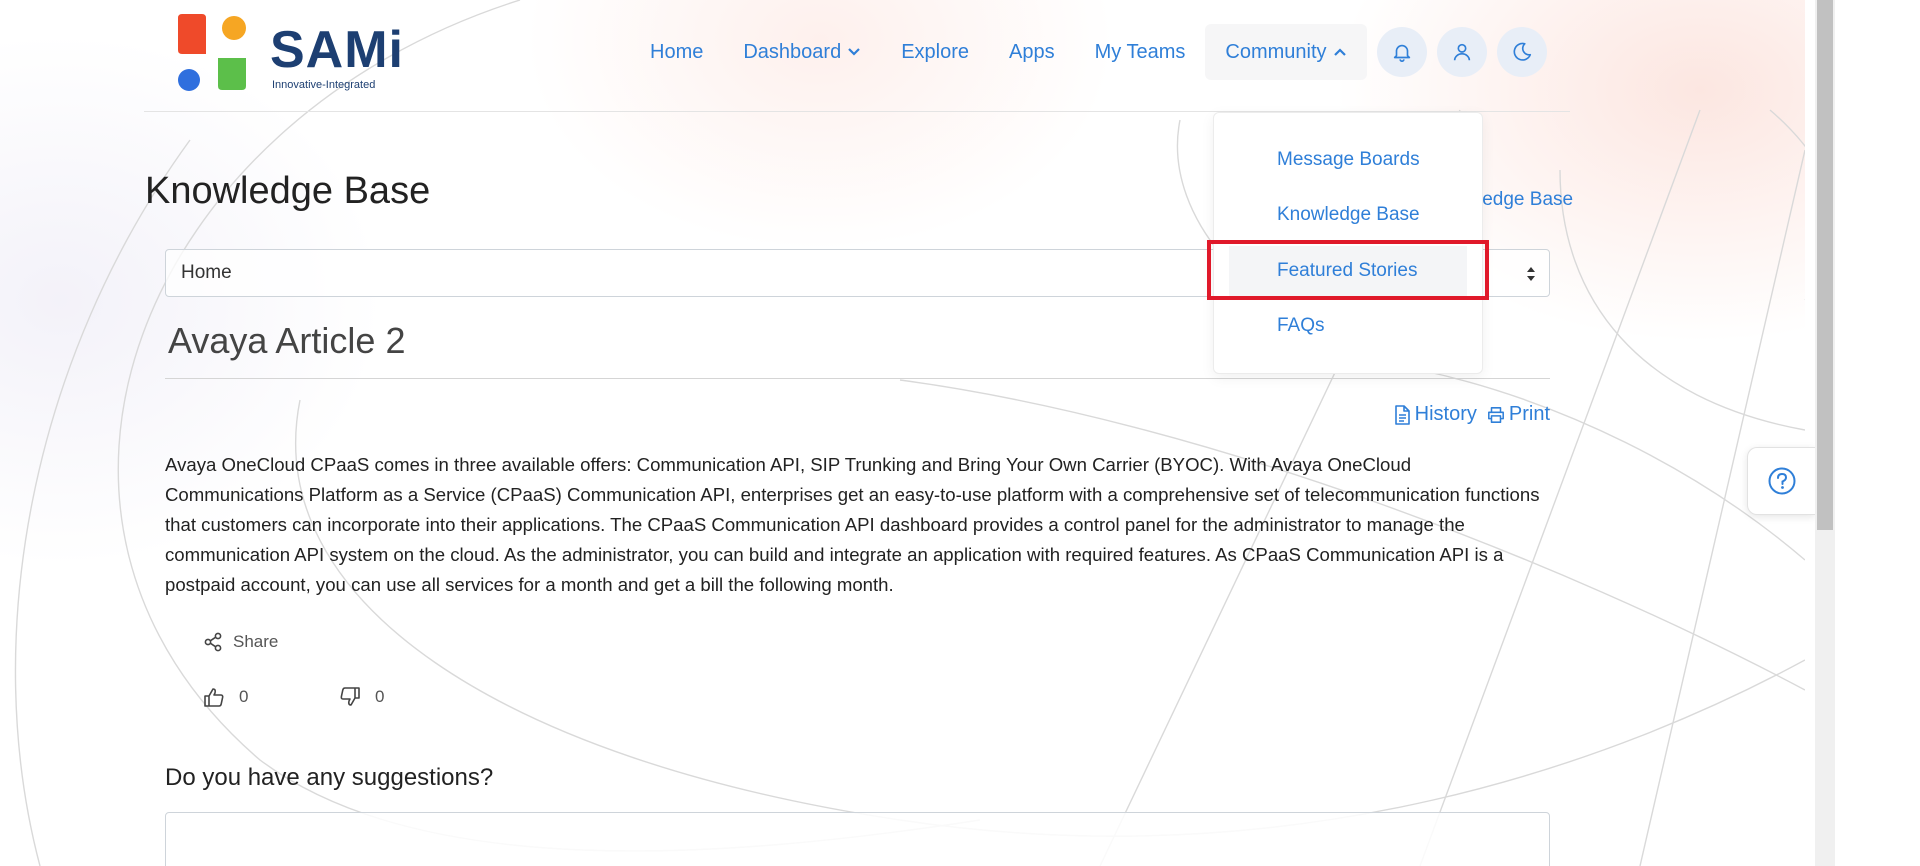 The image size is (1920, 866). What do you see at coordinates (337, 50) in the screenshot?
I see `brand-name: SAMi` at bounding box center [337, 50].